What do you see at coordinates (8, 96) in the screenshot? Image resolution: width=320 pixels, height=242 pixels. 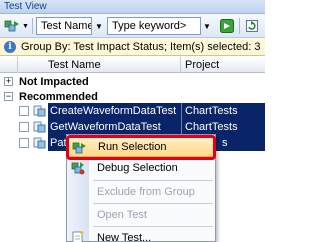 I see `collapse-icon: −` at bounding box center [8, 96].